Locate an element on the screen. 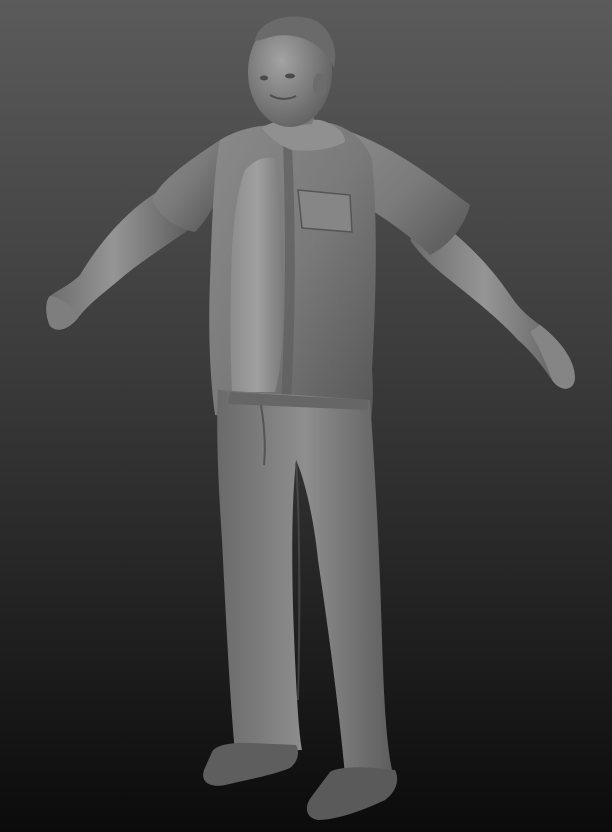 Image resolution: width=612 pixels, height=832 pixels. pants is located at coordinates (304, 582).